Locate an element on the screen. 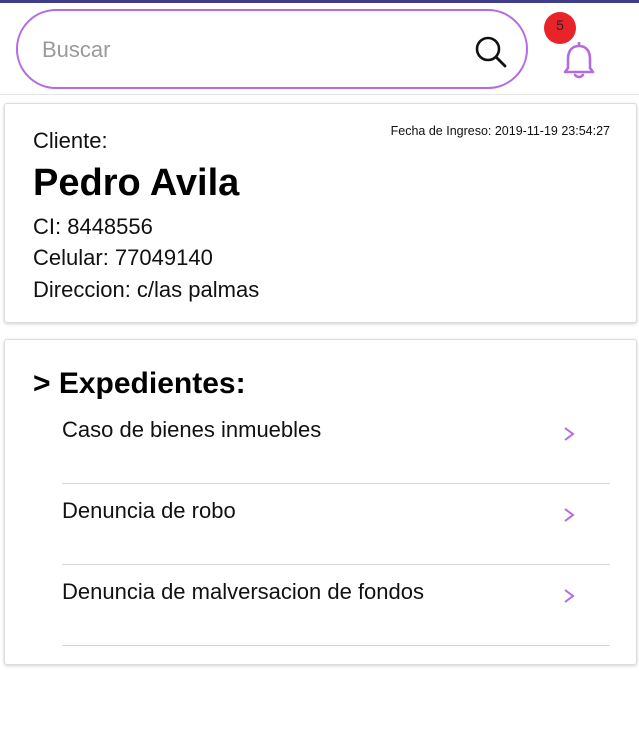 The image size is (639, 749). search-box is located at coordinates (272, 49).